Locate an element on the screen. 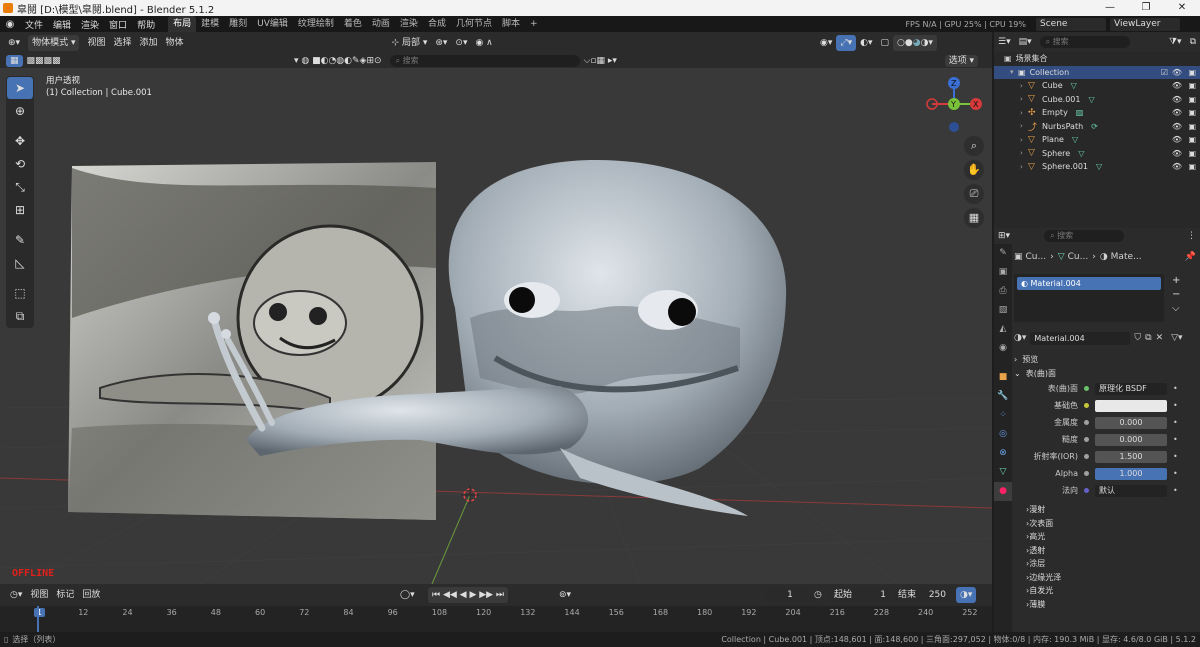 Image resolution: width=1200 pixels, height=647 pixels. object-tab-icon: ■ is located at coordinates (1003, 377).